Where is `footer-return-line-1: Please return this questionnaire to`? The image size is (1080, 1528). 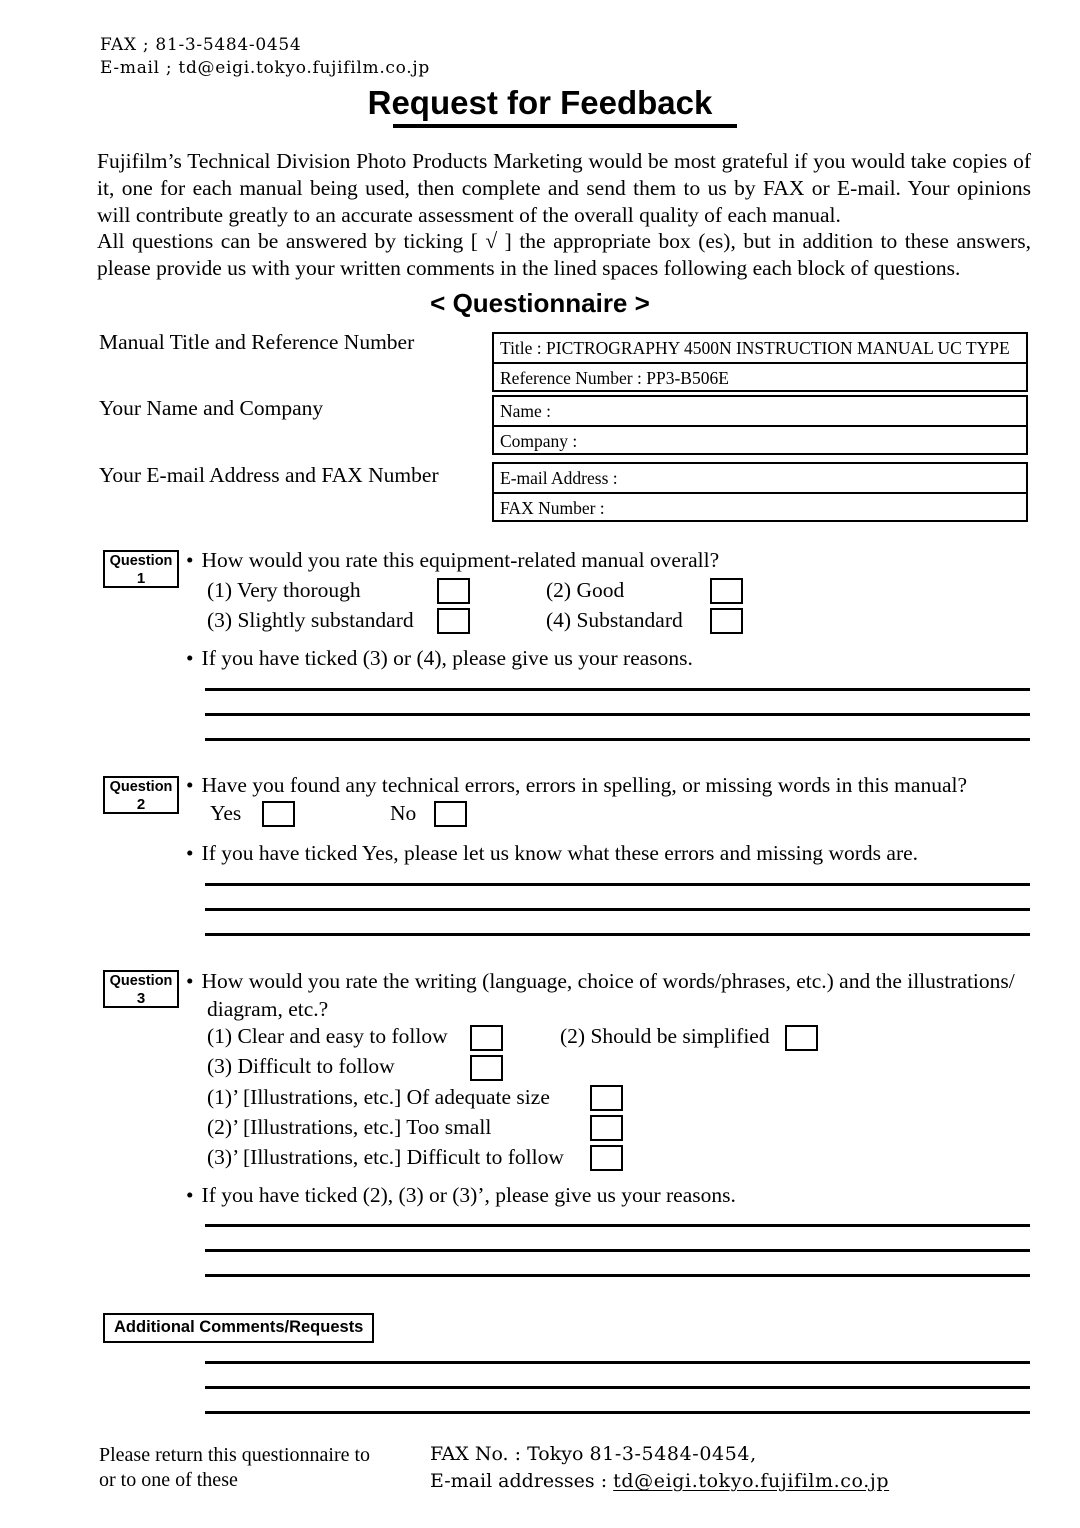
footer-return-line-1: Please return this questionnaire to is located at coordinates (235, 1455).